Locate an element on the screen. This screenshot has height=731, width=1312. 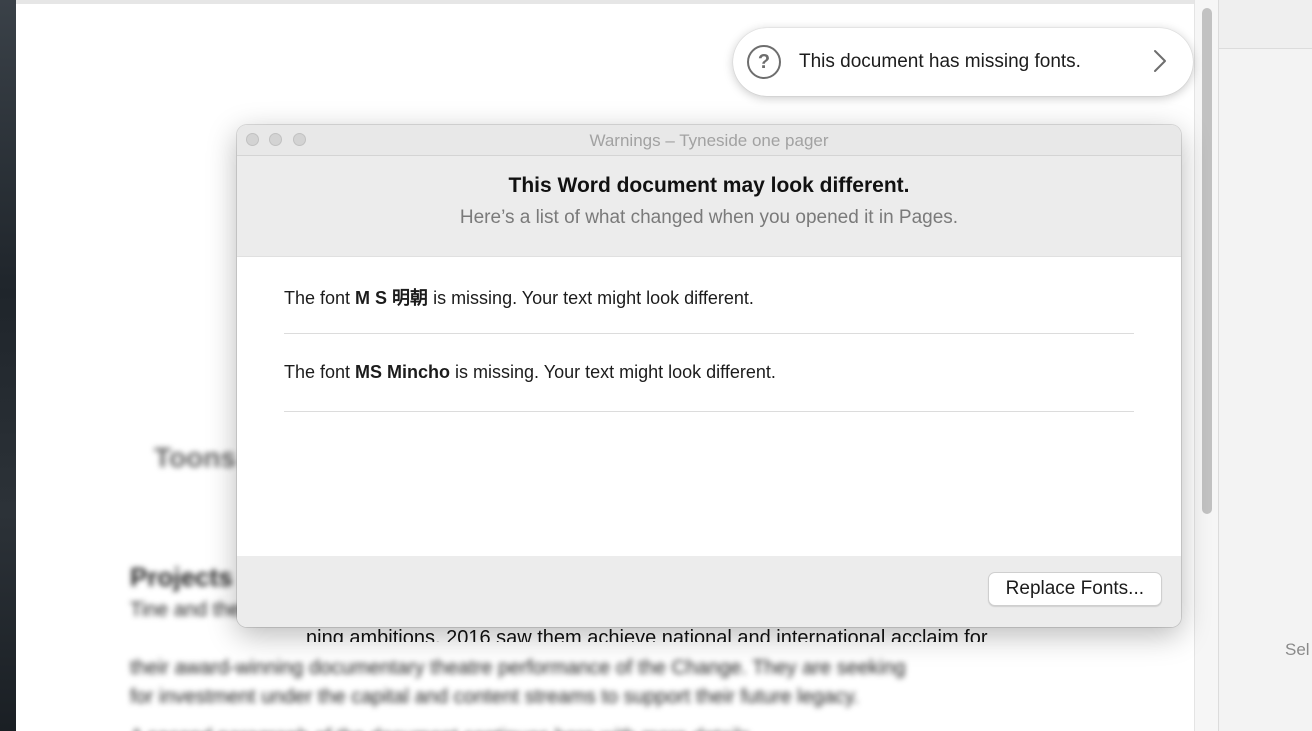
chevron-right-icon is located at coordinates (1160, 61).